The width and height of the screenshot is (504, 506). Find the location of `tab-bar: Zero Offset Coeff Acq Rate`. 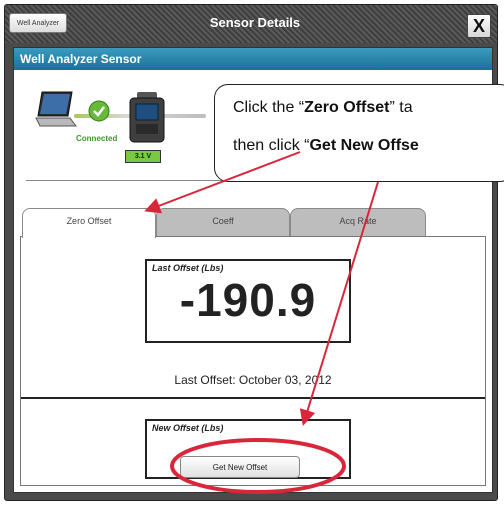

tab-bar: Zero Offset Coeff Acq Rate is located at coordinates (232, 223).